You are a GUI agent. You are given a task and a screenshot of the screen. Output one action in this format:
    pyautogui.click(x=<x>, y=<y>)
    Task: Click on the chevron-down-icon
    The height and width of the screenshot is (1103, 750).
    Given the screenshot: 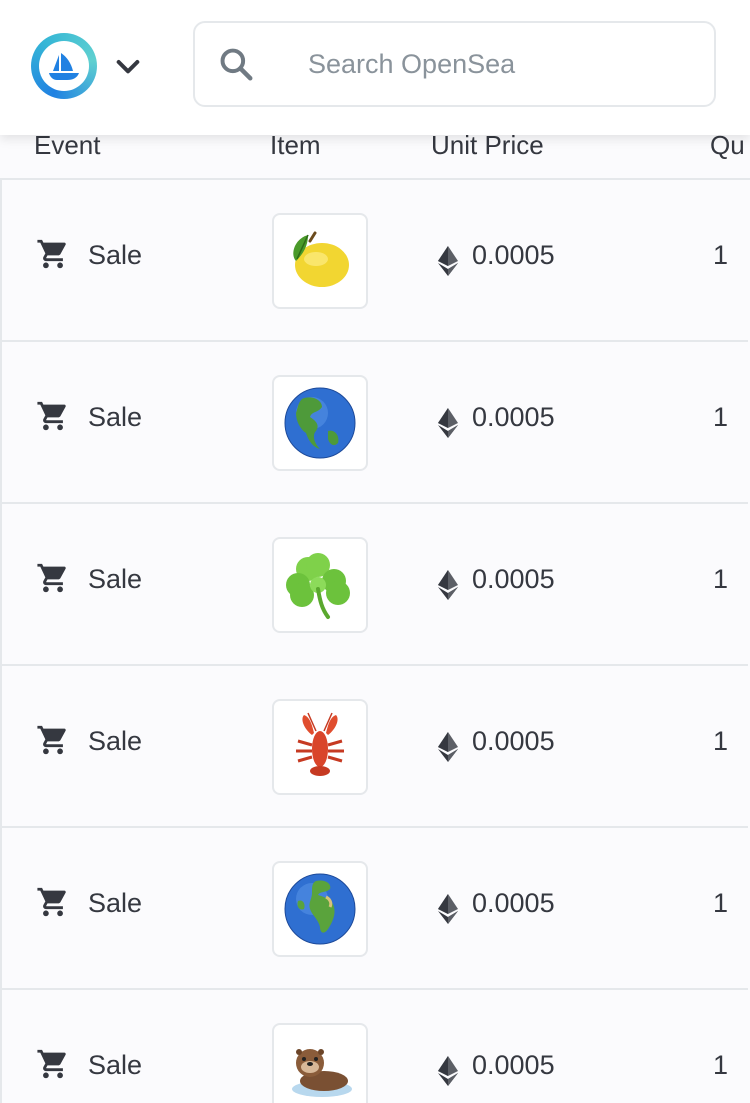 What is the action you would take?
    pyautogui.click(x=128, y=66)
    